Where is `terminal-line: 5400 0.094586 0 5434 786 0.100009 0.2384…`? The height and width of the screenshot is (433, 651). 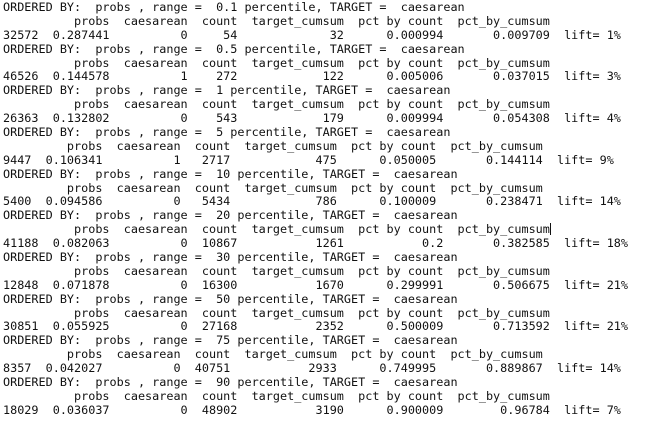 terminal-line: 5400 0.094586 0 5434 786 0.100009 0.2384… is located at coordinates (312, 202).